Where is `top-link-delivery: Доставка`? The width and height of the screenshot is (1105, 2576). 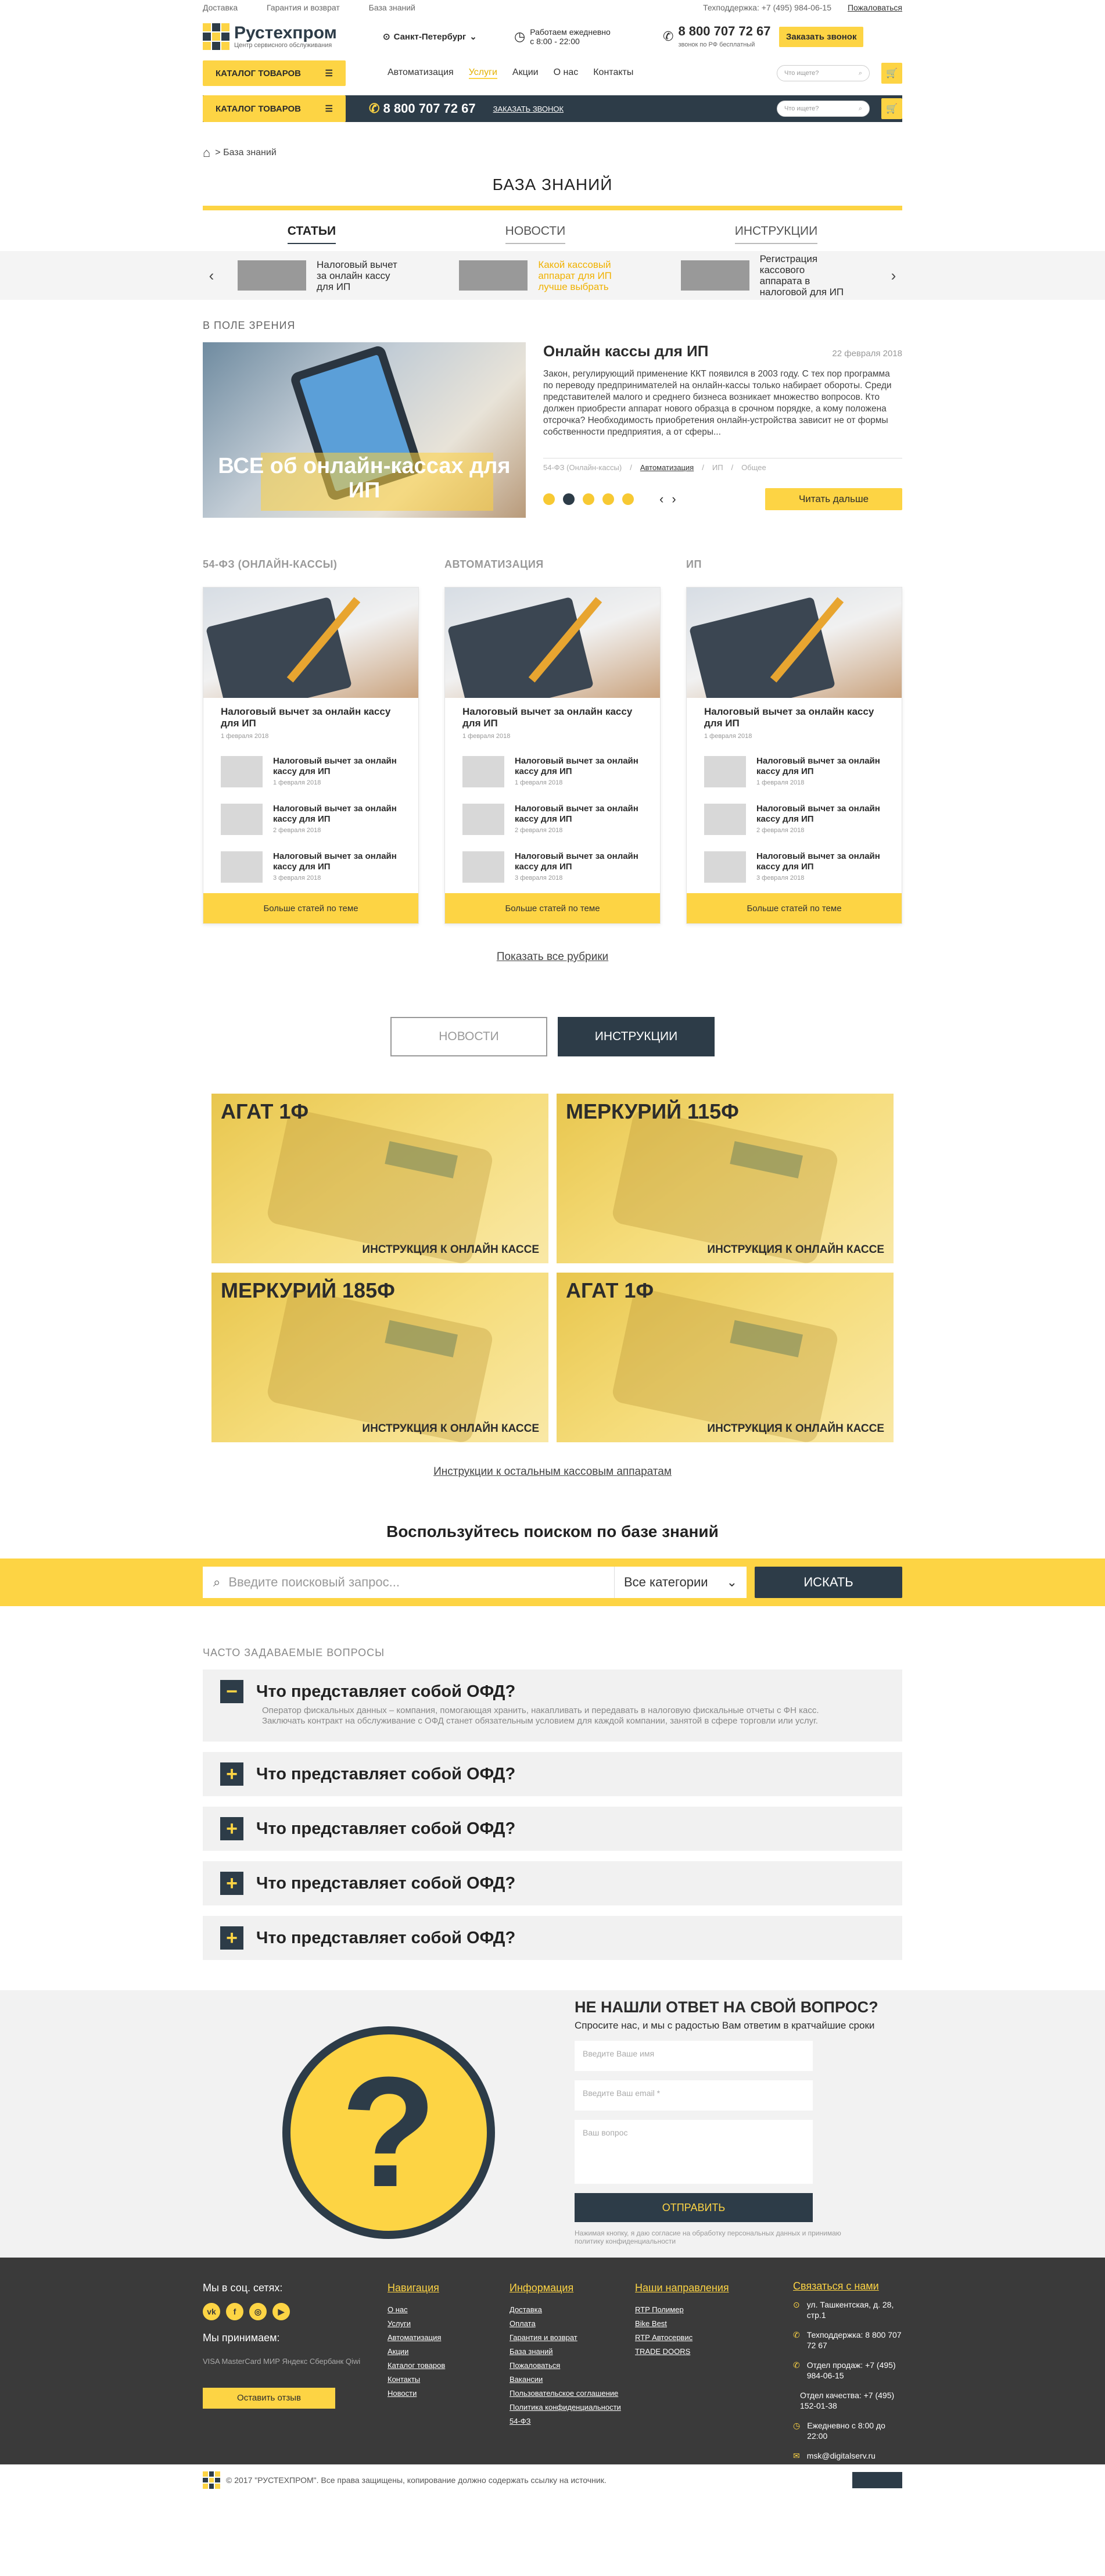 top-link-delivery: Доставка is located at coordinates (221, 7).